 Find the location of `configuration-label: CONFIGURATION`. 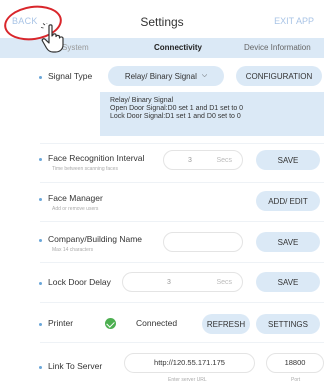

configuration-label: CONFIGURATION is located at coordinates (279, 76).